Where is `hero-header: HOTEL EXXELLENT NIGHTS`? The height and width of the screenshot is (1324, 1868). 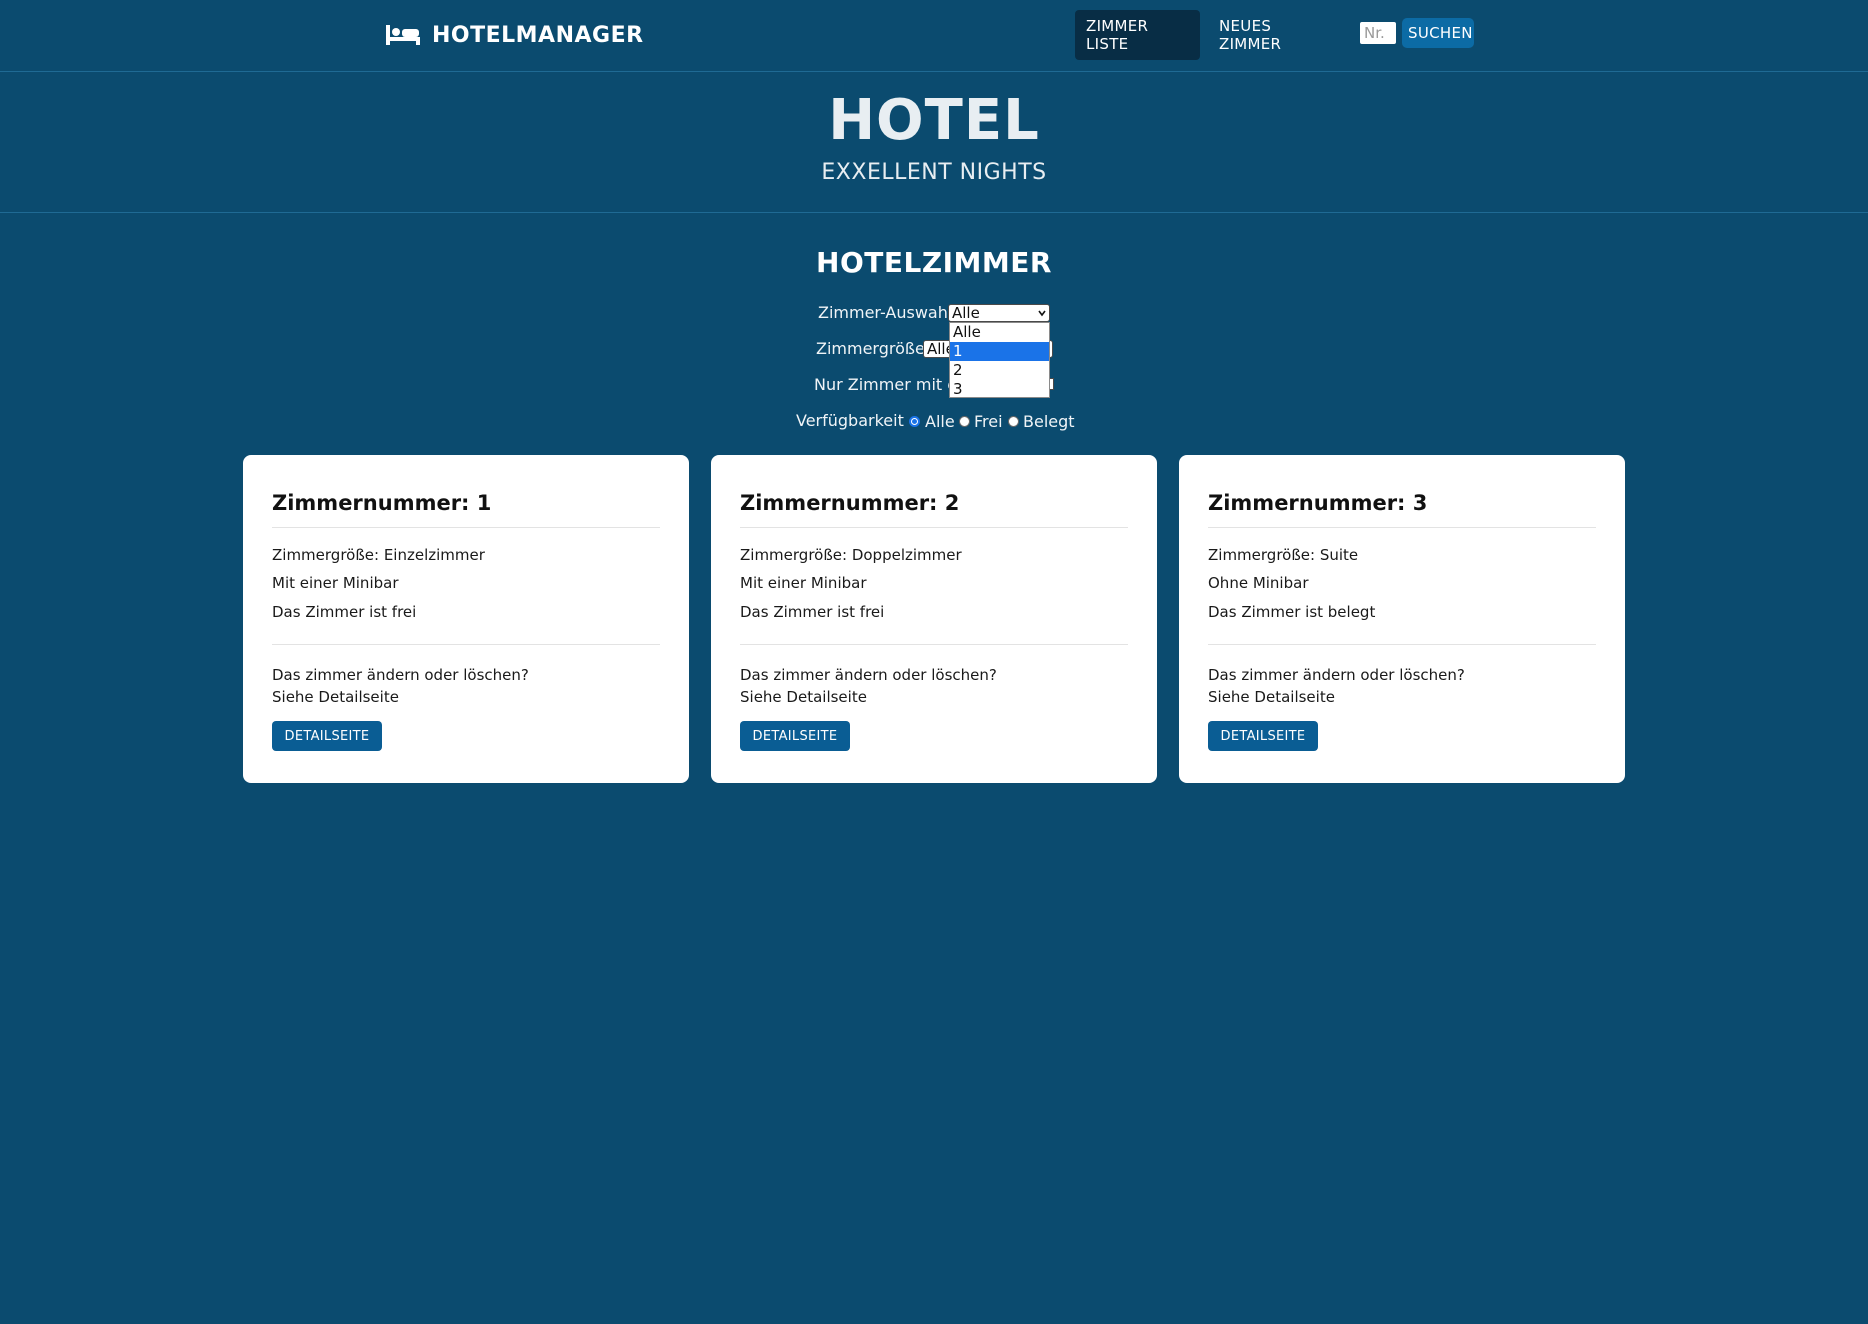 hero-header: HOTEL EXXELLENT NIGHTS is located at coordinates (934, 142).